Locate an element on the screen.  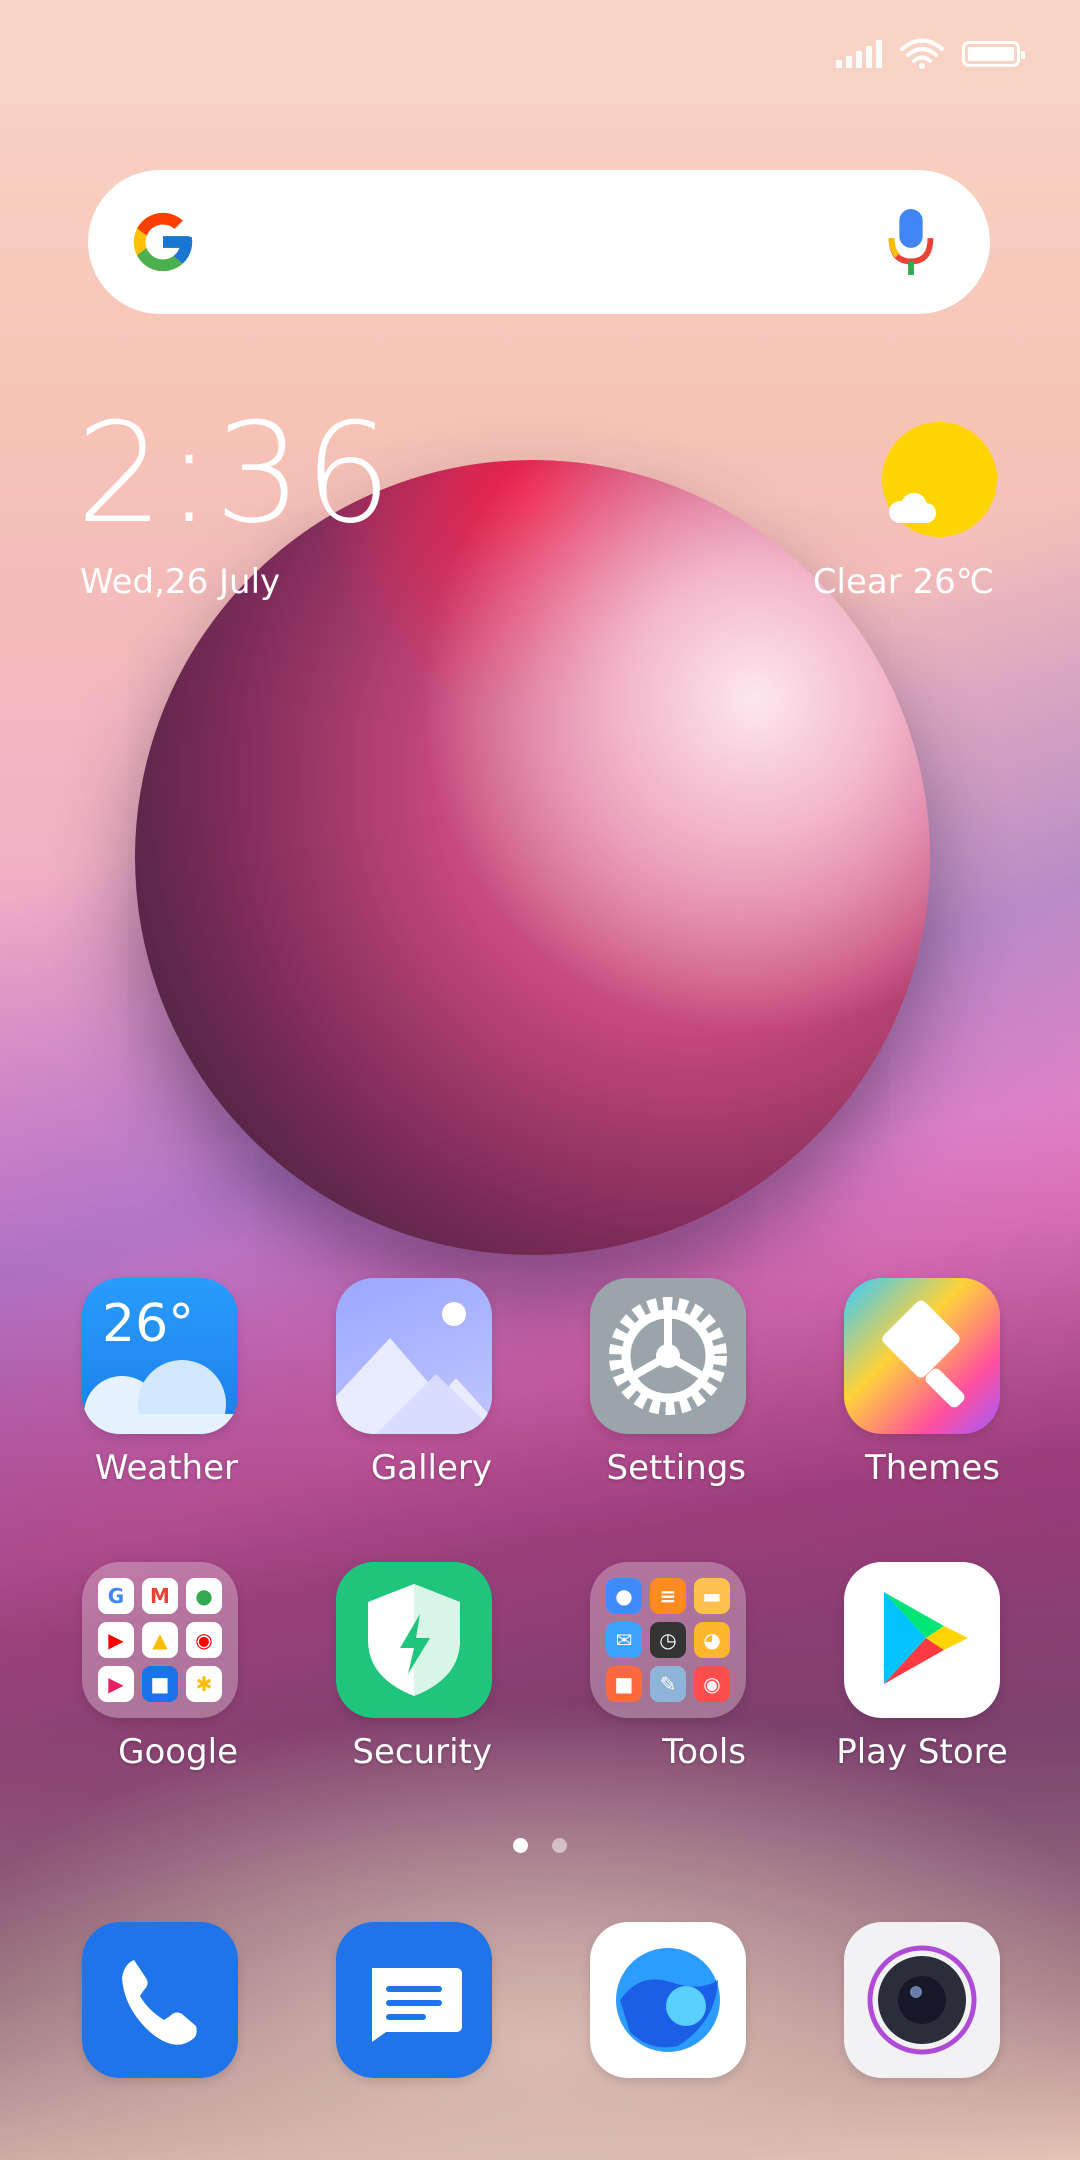
compass-mini-icon: ✎ is located at coordinates (668, 1684).